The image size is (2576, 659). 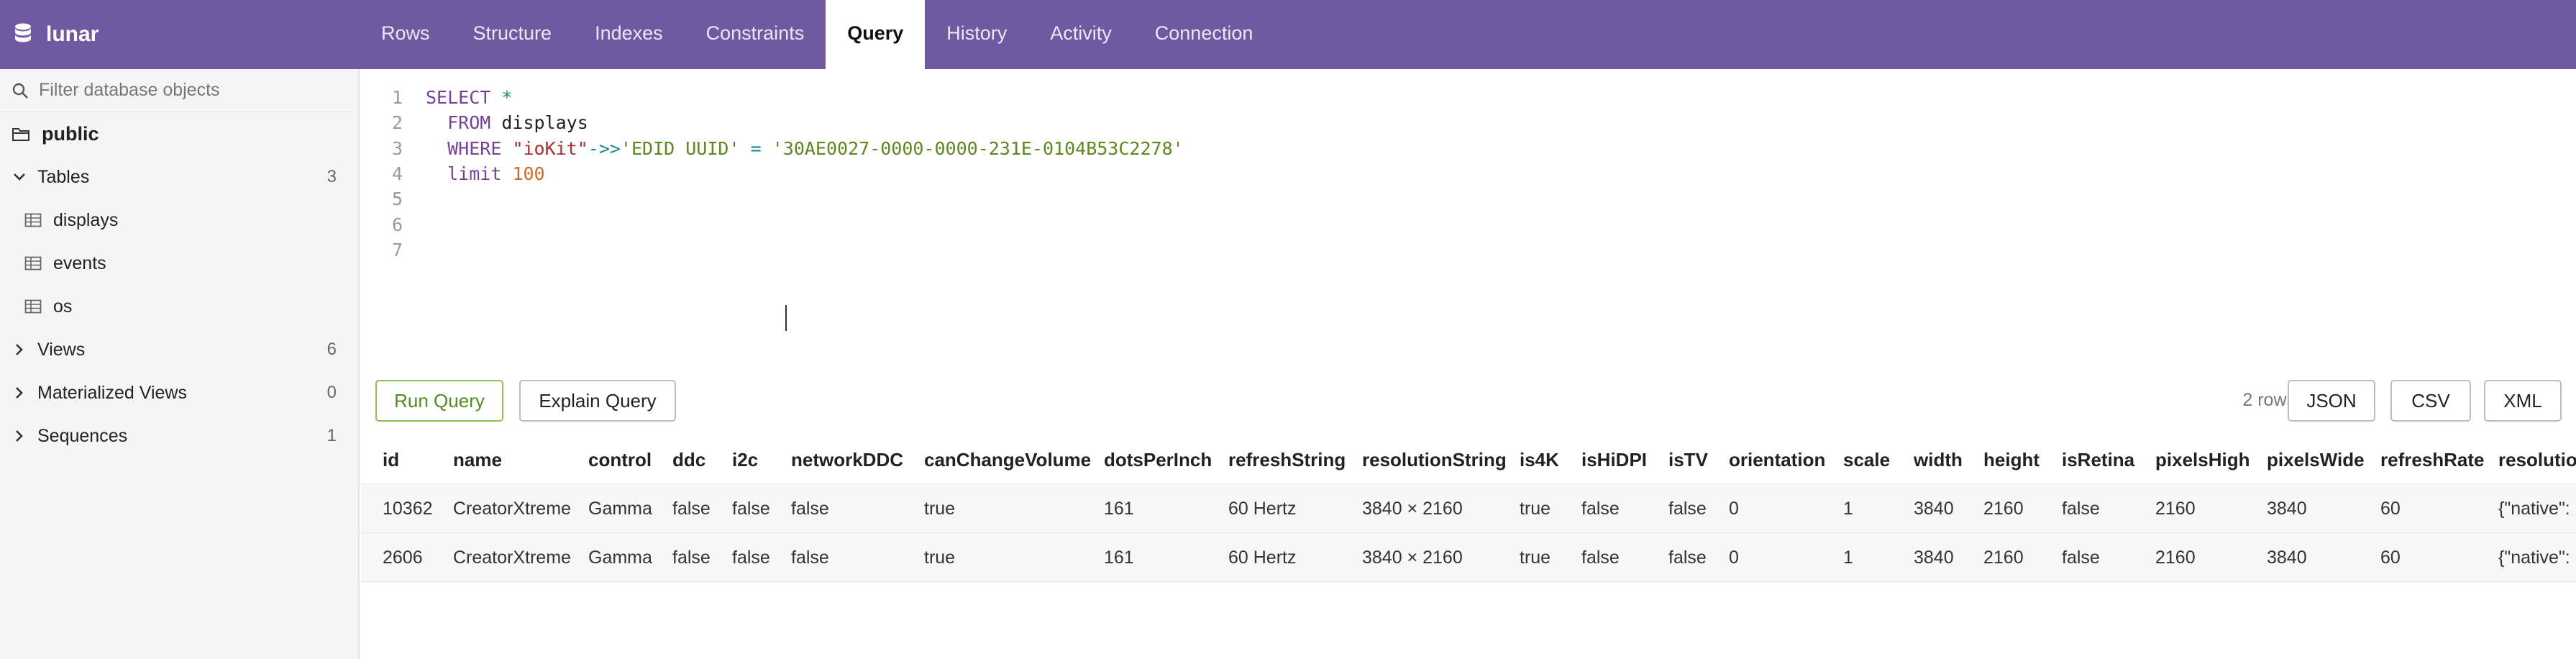 What do you see at coordinates (1204, 35) in the screenshot?
I see `tab-connection: Connection` at bounding box center [1204, 35].